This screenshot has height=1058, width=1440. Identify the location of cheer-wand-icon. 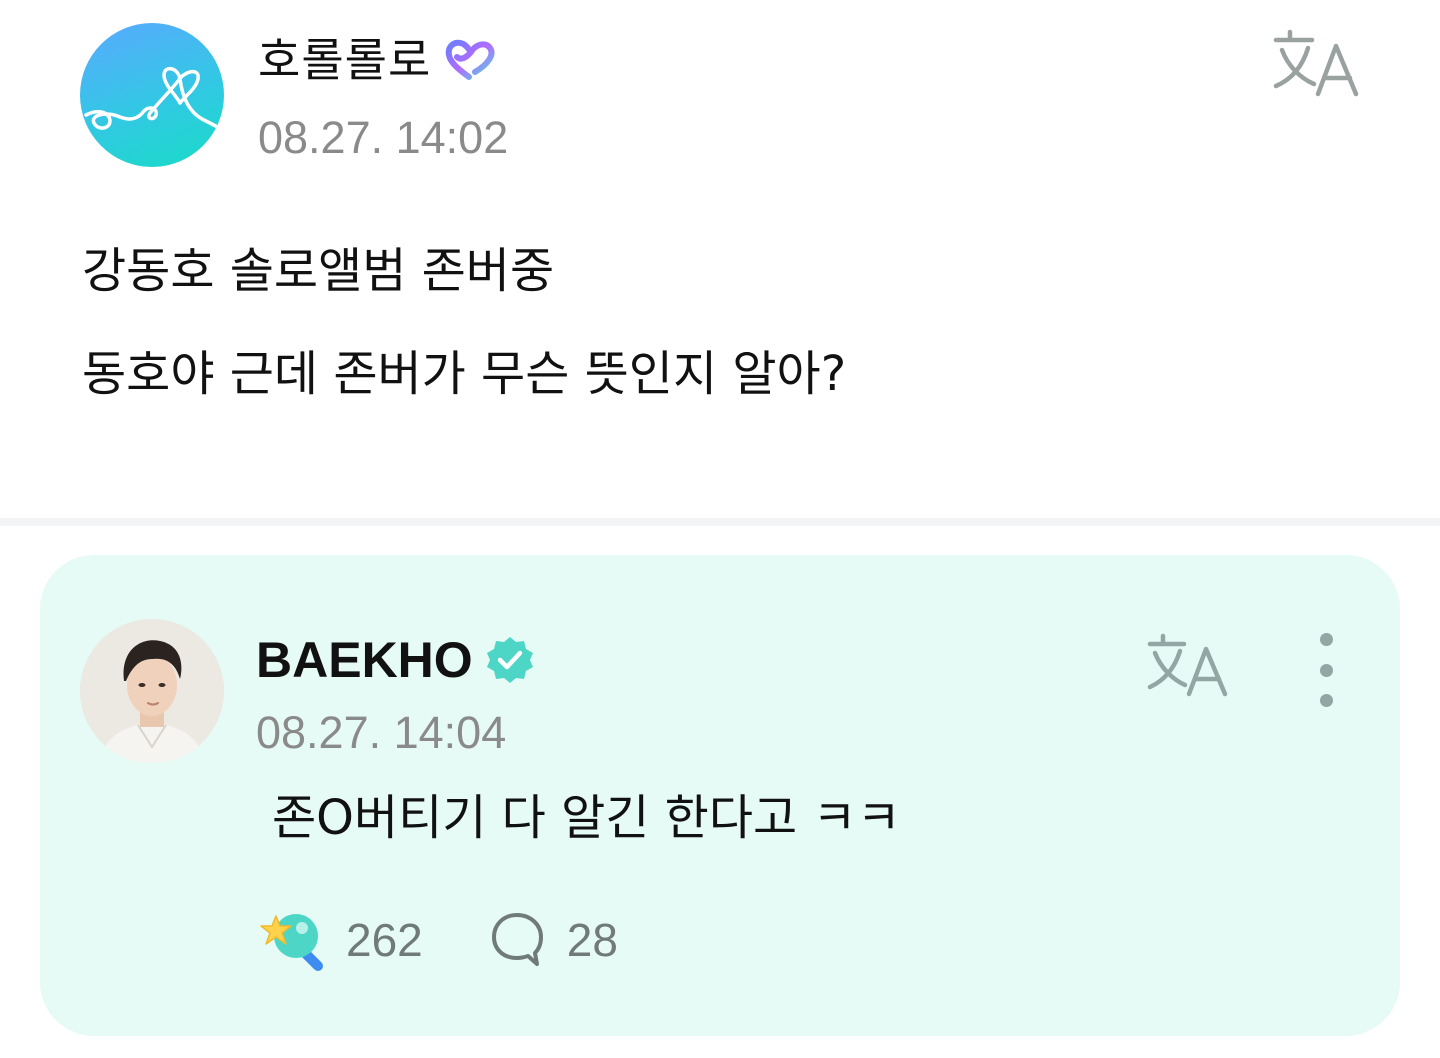
(291, 942).